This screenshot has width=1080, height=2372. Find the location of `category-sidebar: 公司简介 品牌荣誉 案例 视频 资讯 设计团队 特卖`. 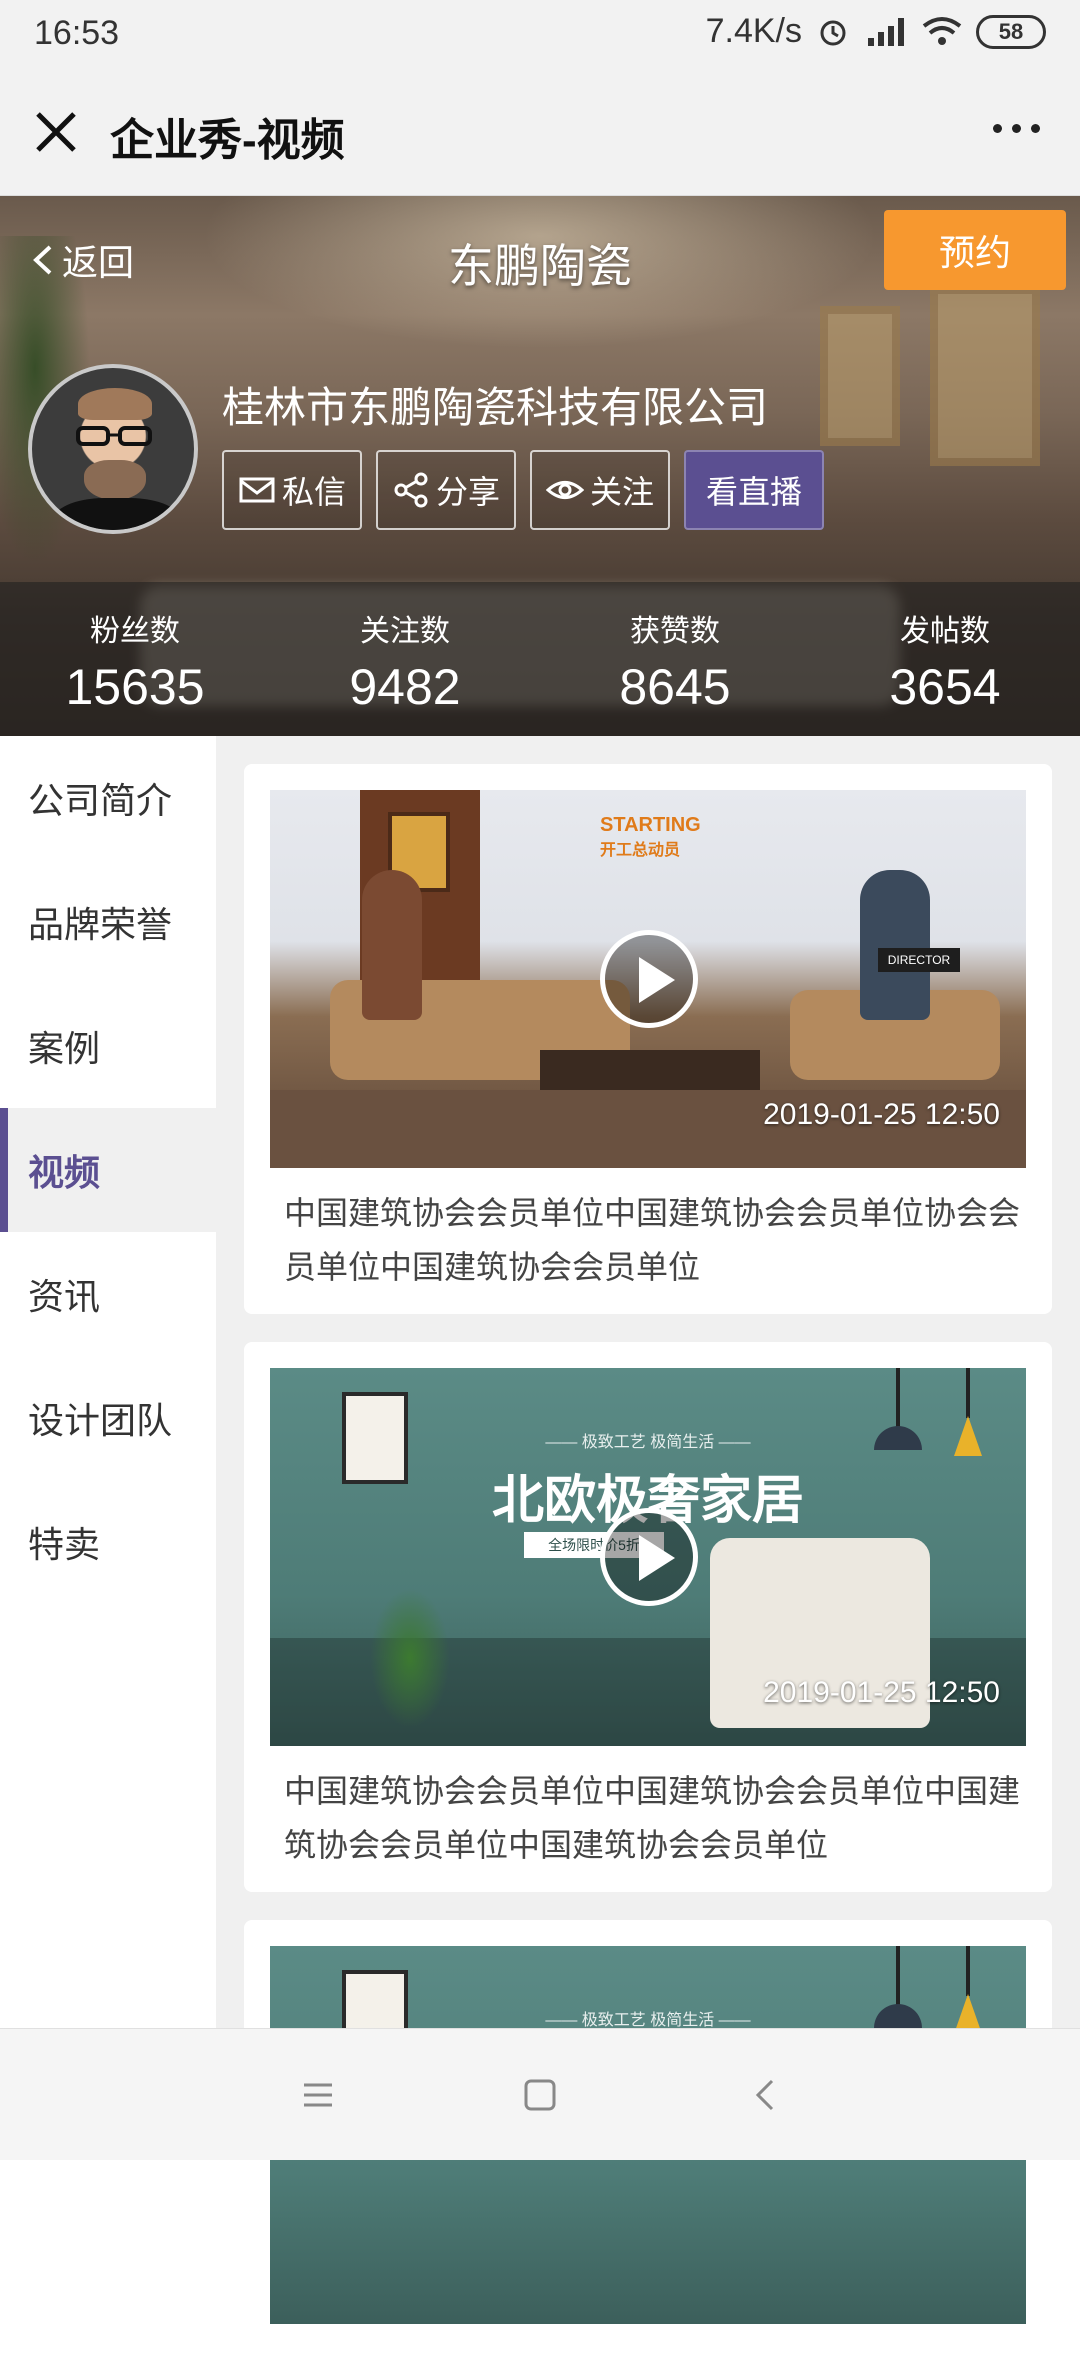

category-sidebar: 公司简介 品牌荣誉 案例 视频 资讯 设计团队 特卖 is located at coordinates (108, 1382).